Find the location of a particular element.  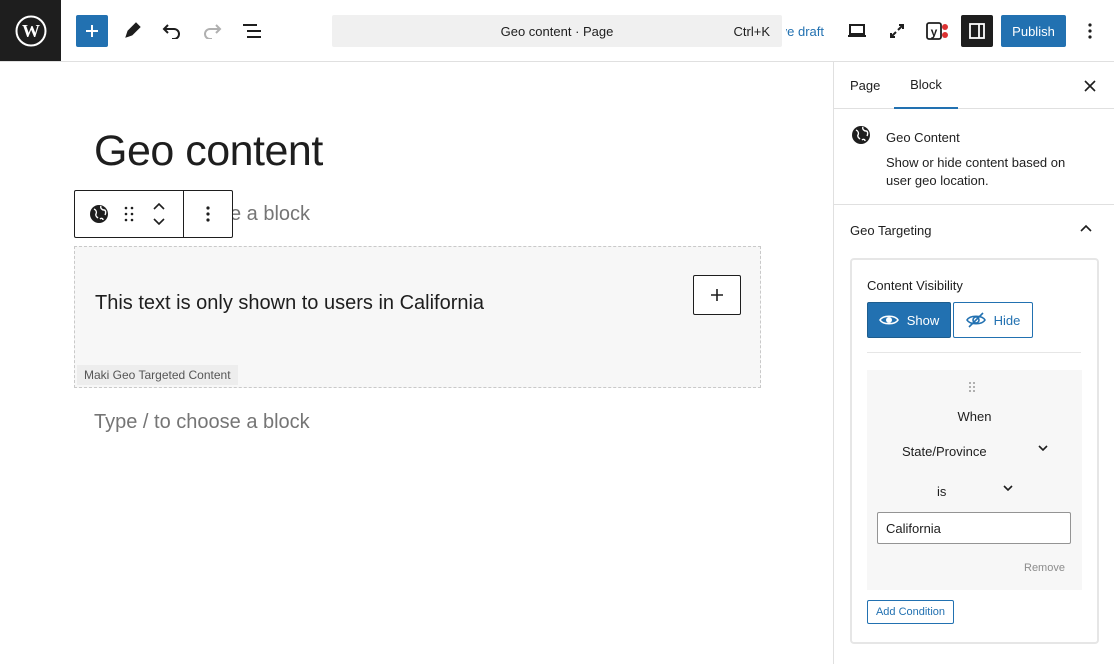

document-overview-button is located at coordinates (252, 31).